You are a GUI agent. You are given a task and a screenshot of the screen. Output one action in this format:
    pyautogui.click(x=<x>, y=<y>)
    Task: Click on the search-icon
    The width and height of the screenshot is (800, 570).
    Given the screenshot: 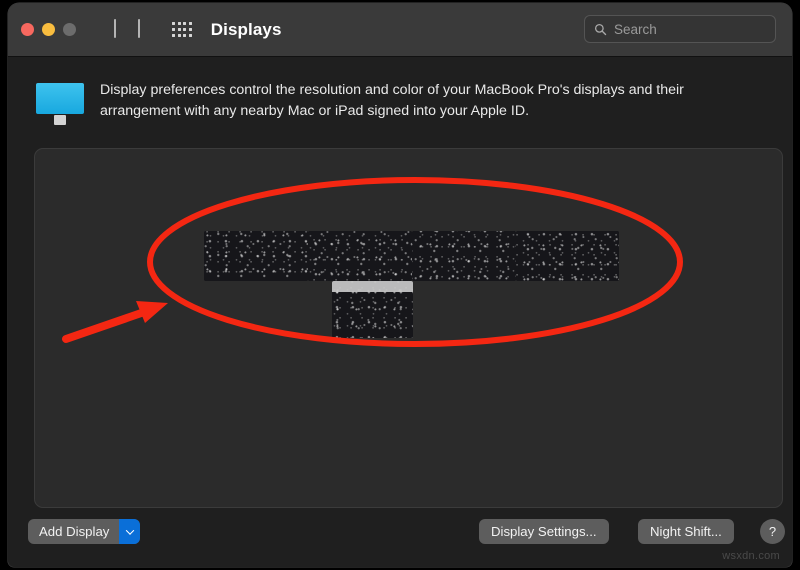 What is the action you would take?
    pyautogui.click(x=600, y=29)
    